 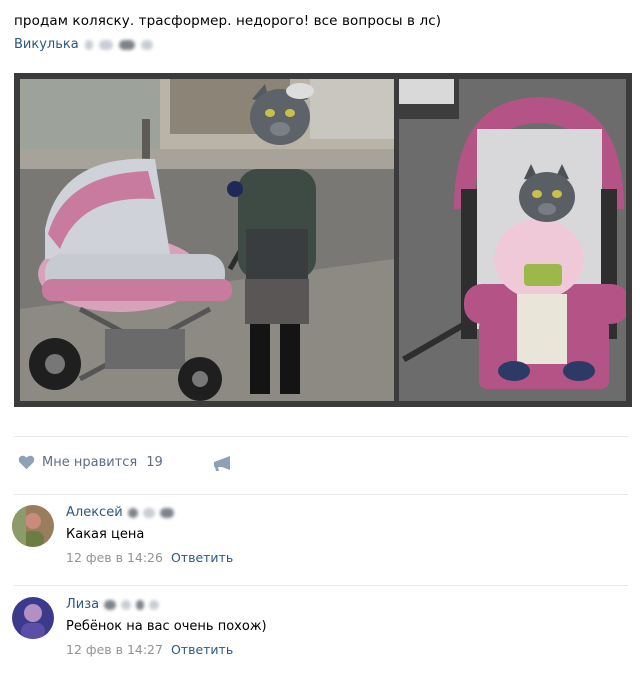 I want to click on like-label: Мне нравится, so click(x=90, y=462).